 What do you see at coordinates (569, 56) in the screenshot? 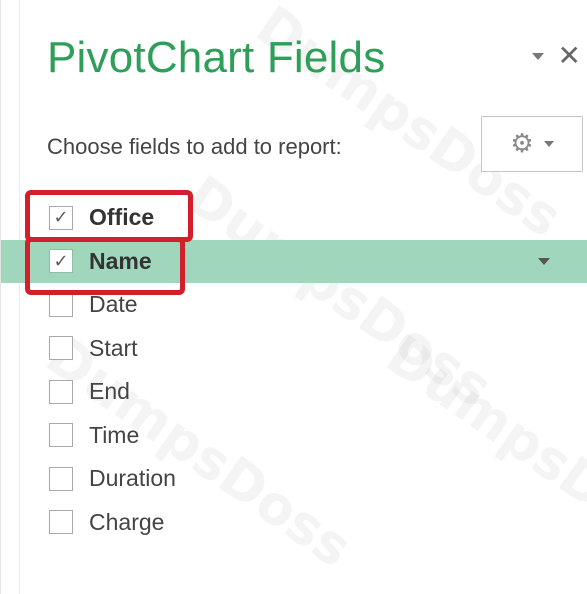
I see `close-icon: ✕` at bounding box center [569, 56].